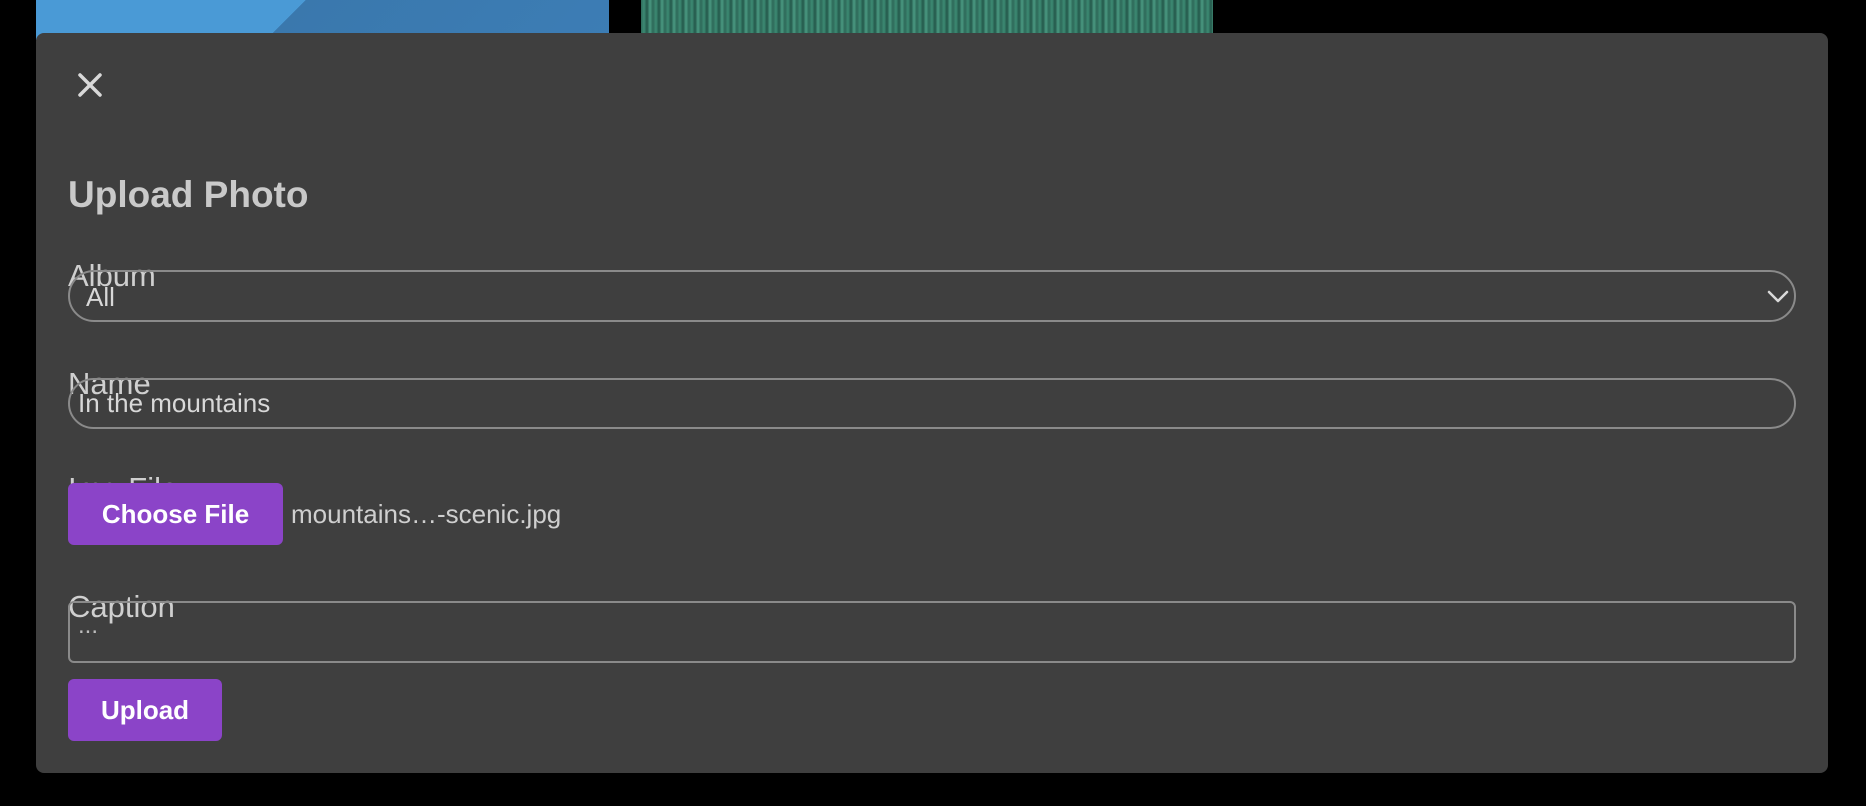 This screenshot has width=1866, height=806. I want to click on choose-file-button: Choose File, so click(175, 514).